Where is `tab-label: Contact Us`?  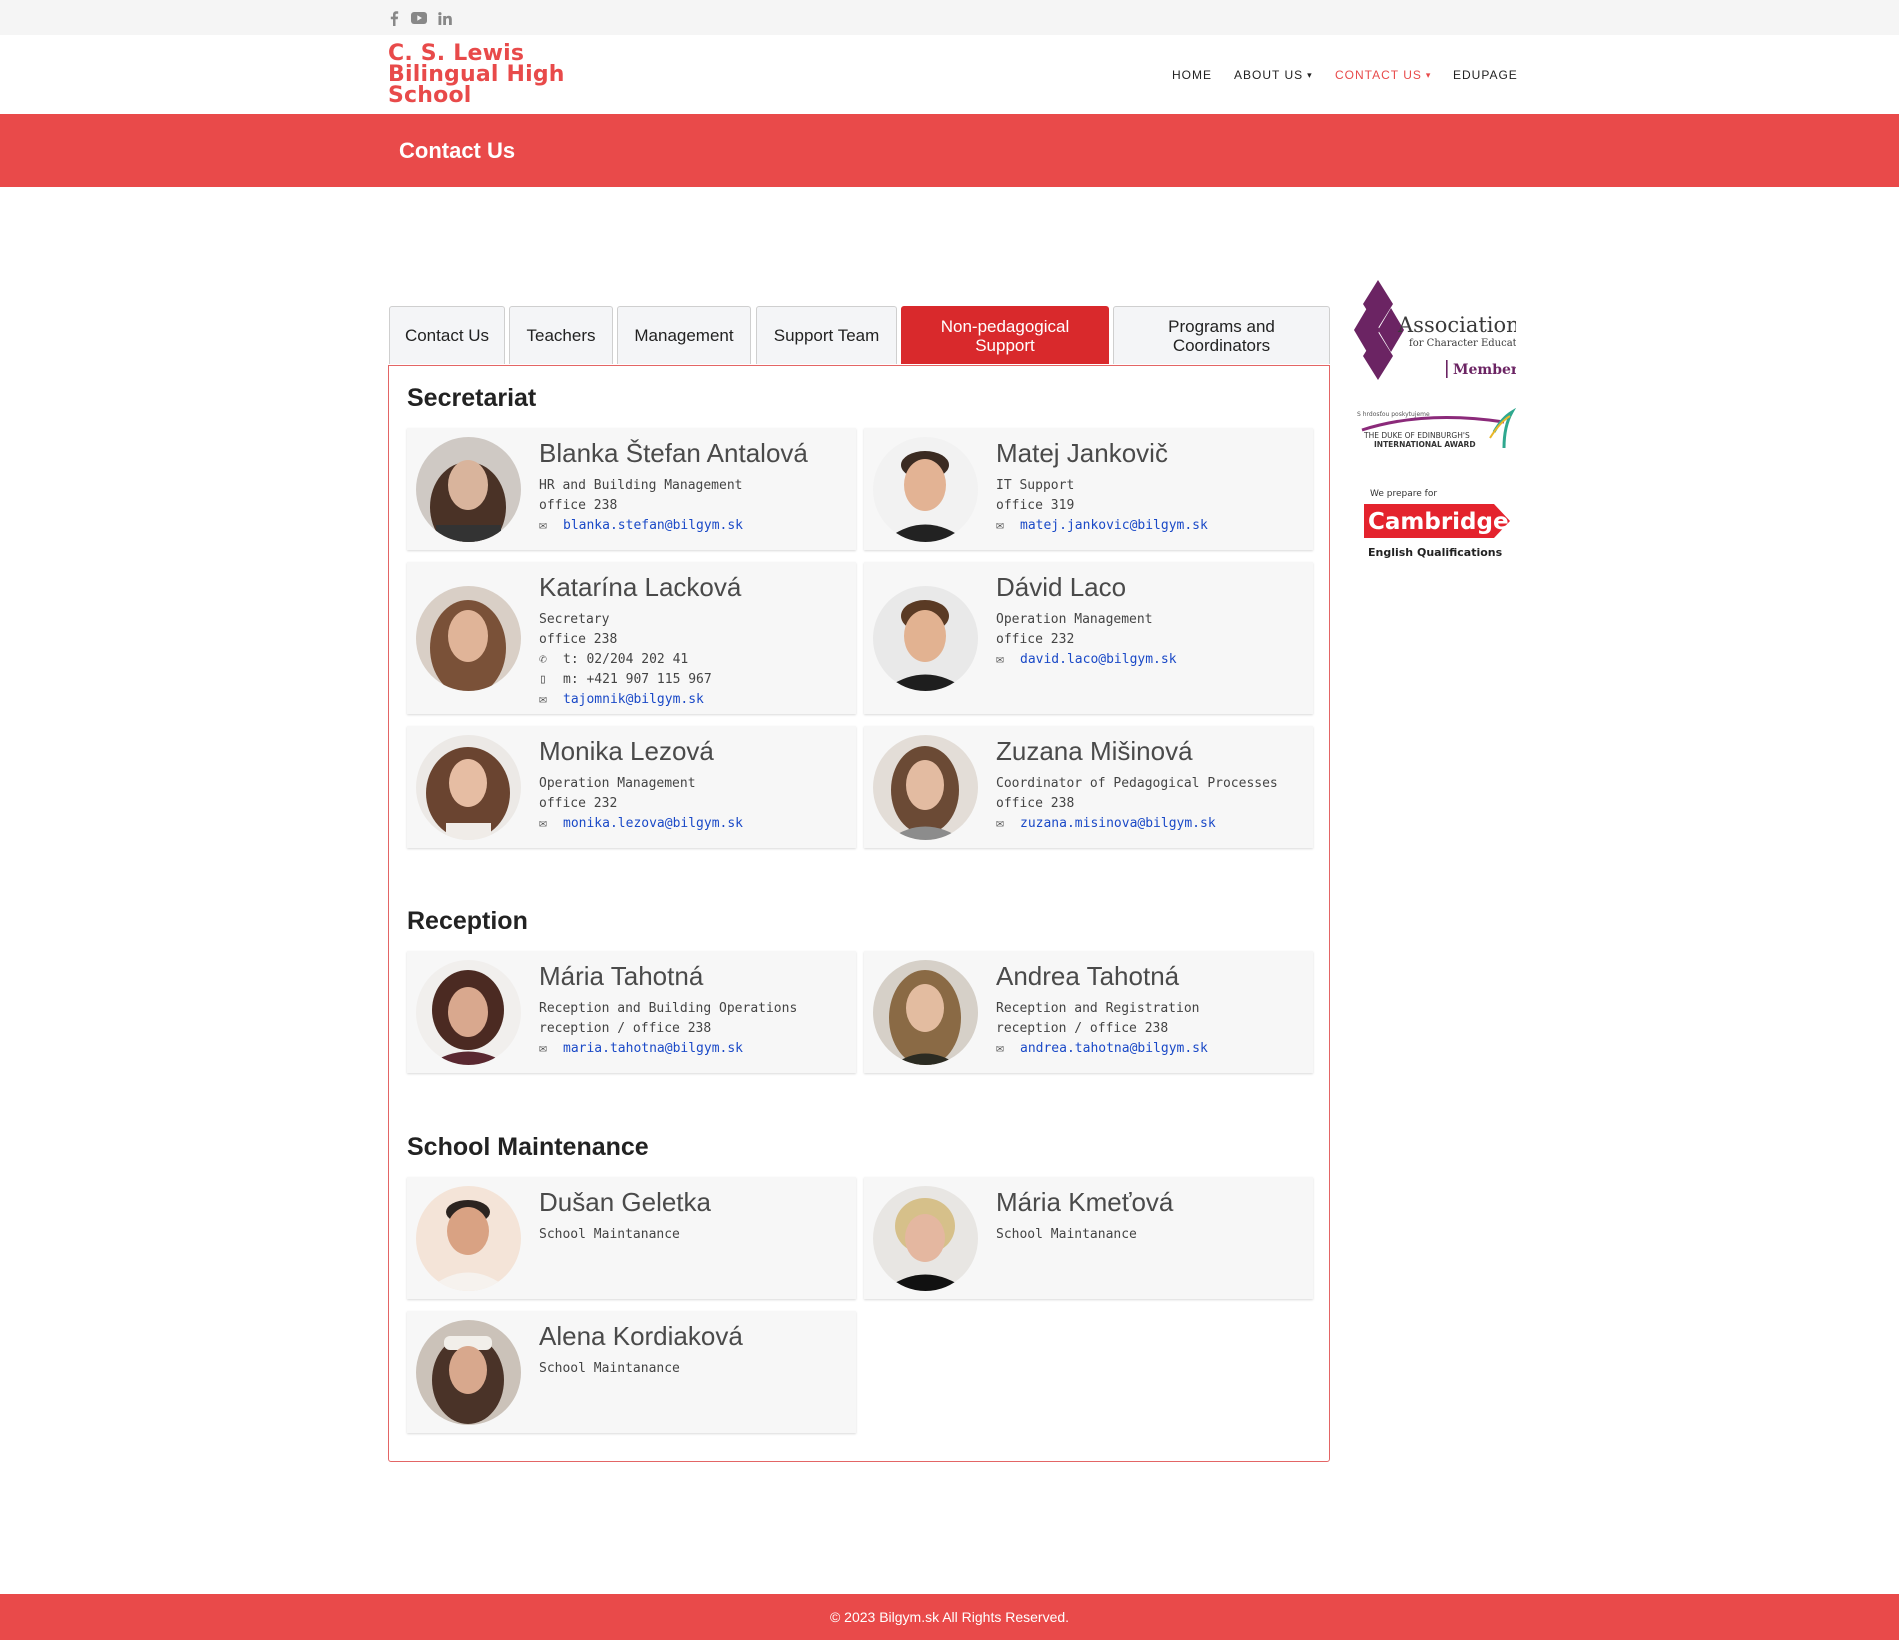 tab-label: Contact Us is located at coordinates (447, 335).